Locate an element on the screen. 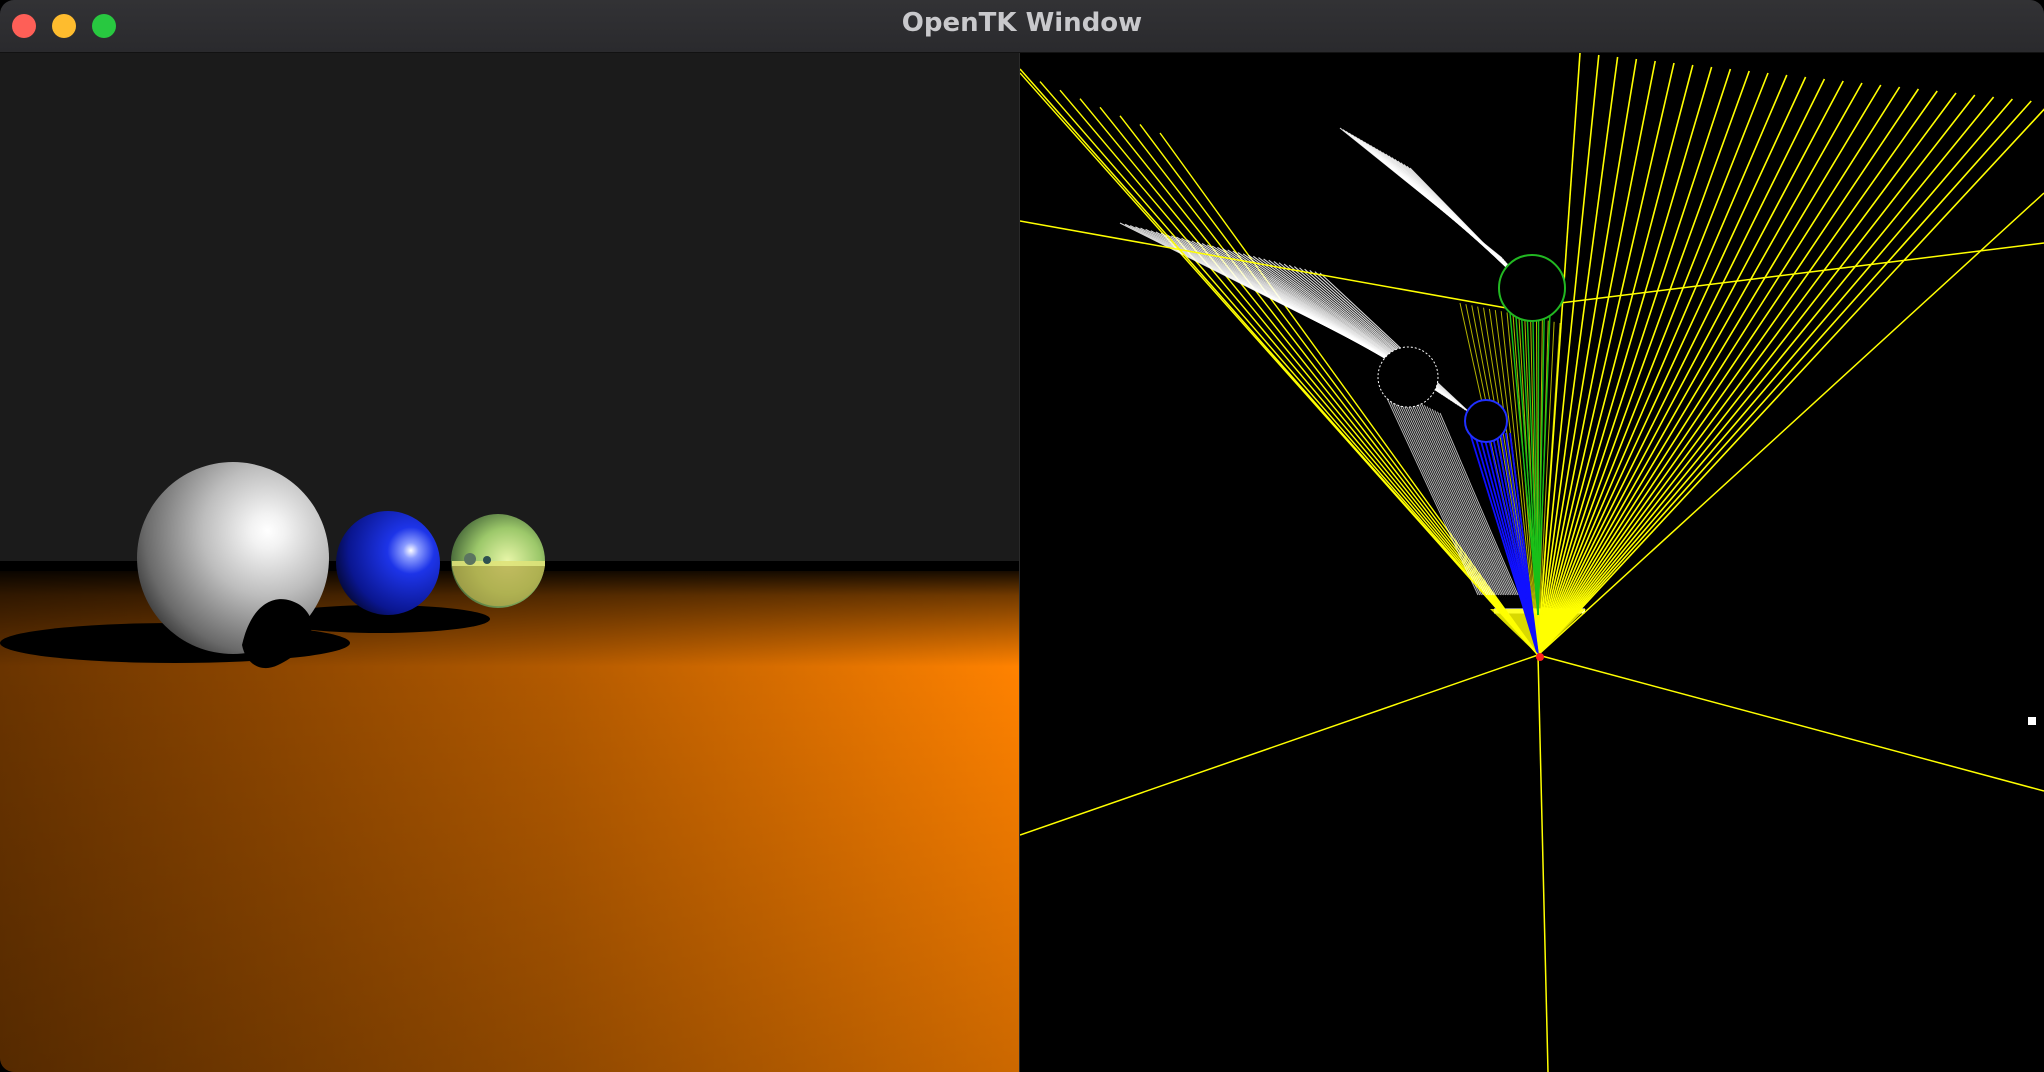 This screenshot has width=2044, height=1072. frustum-edge-left is located at coordinates (1279, 745).